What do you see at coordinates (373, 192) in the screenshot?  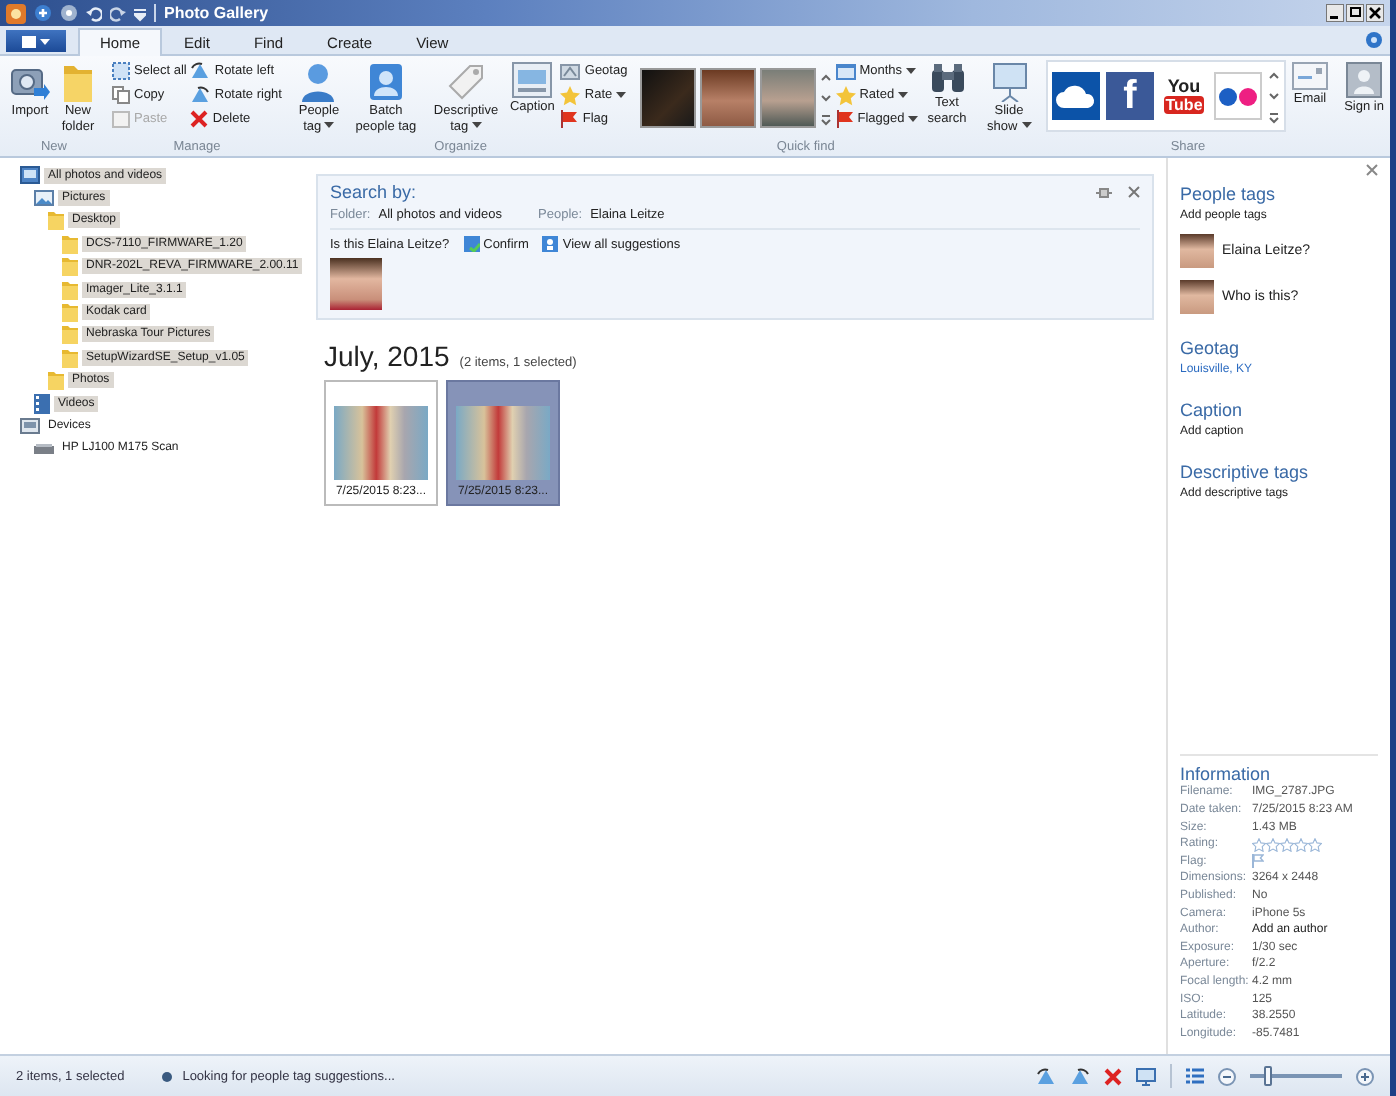 I see `search-title: Search by:` at bounding box center [373, 192].